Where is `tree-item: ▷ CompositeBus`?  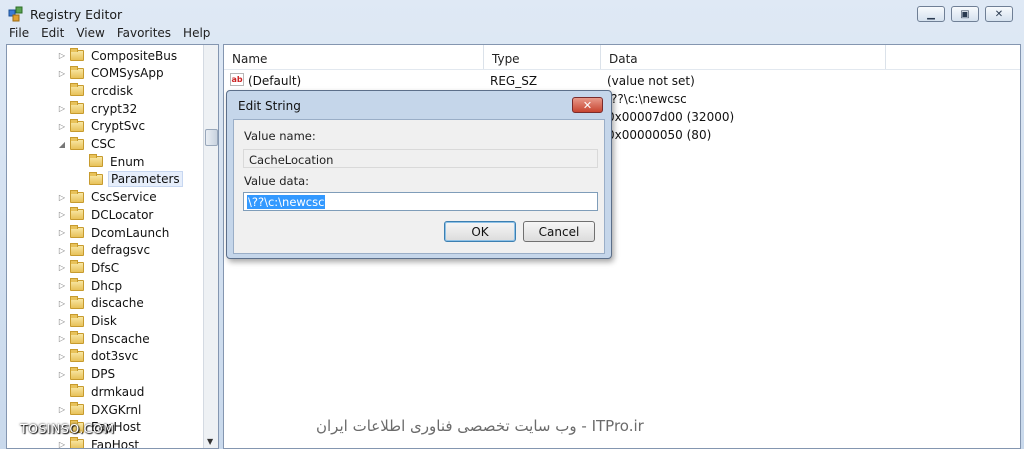
tree-item: ▷ CompositeBus is located at coordinates (118, 55).